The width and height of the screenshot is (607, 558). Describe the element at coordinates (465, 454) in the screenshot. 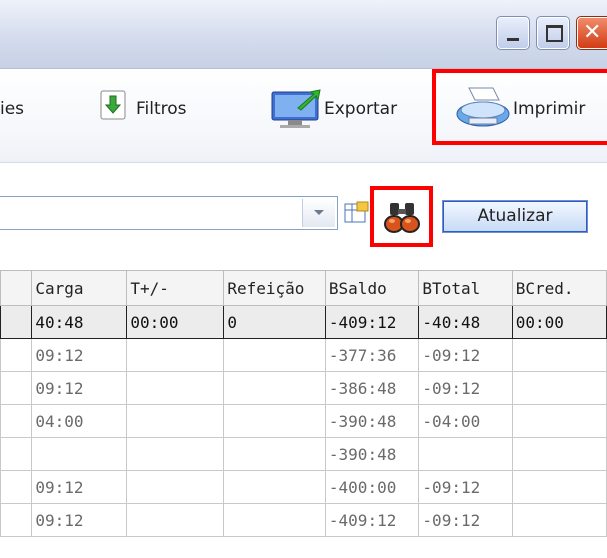

I see `table-cell-btotal` at that location.